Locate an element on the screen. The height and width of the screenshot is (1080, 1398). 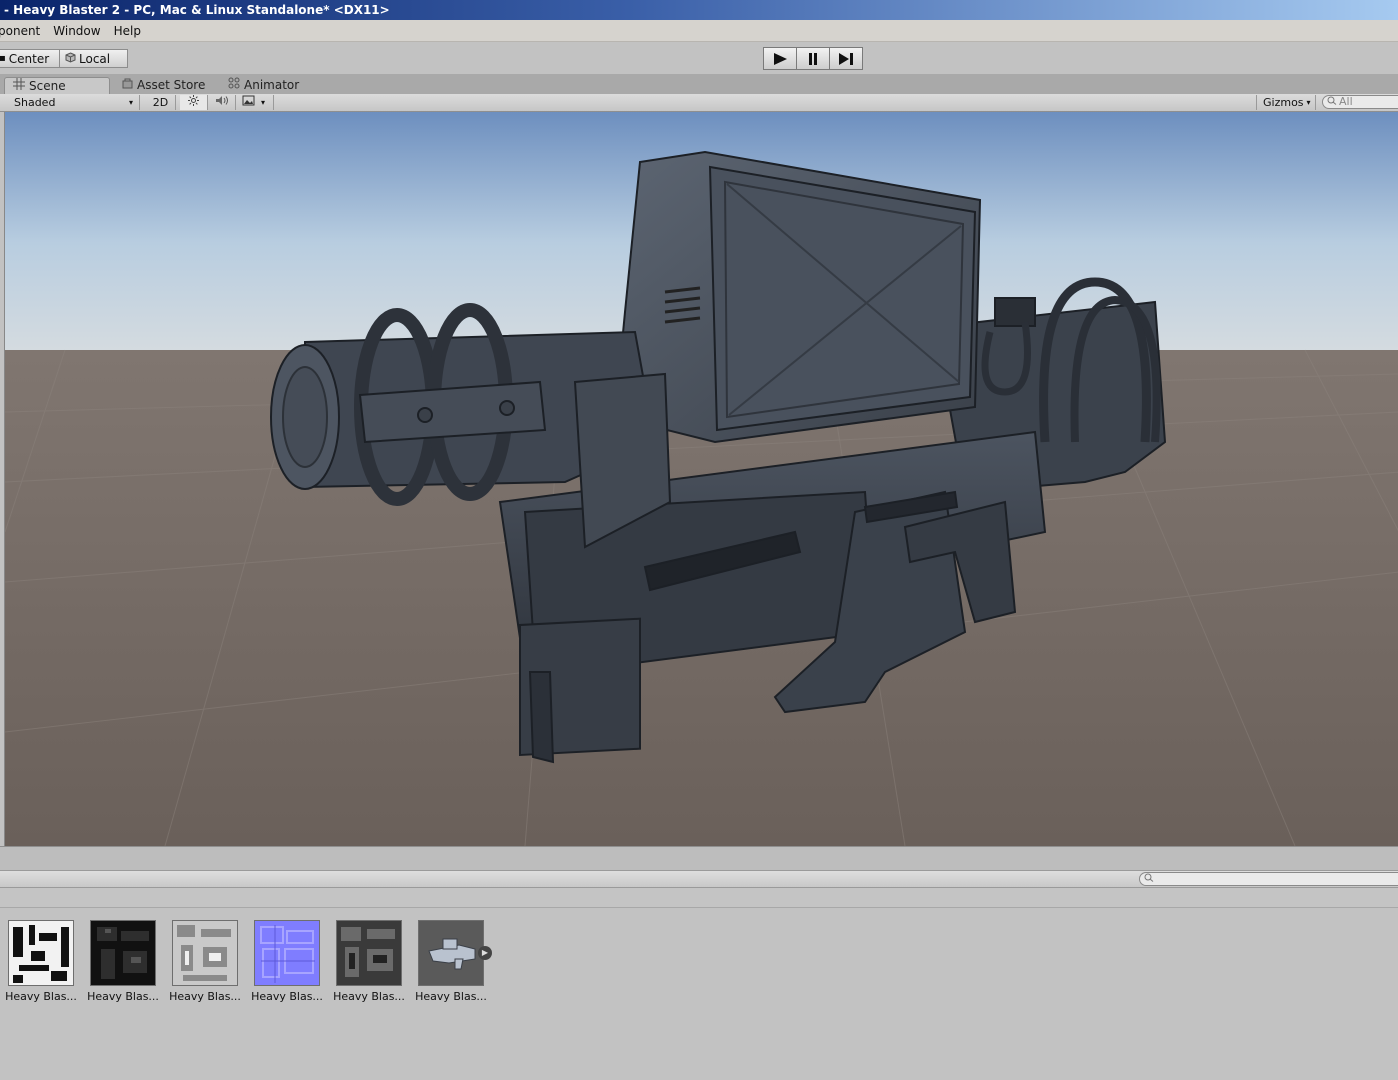
menu-bar: ponent Window Help is located at coordinates (699, 31).